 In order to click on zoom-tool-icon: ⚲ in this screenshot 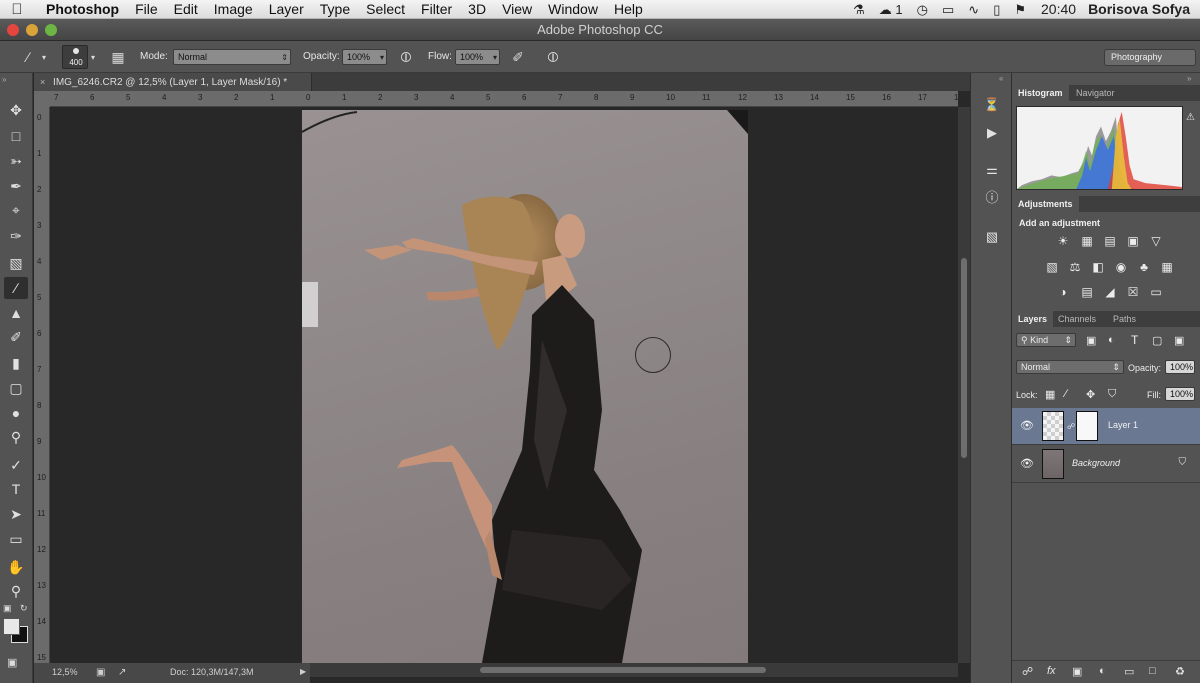, I will do `click(16, 591)`.